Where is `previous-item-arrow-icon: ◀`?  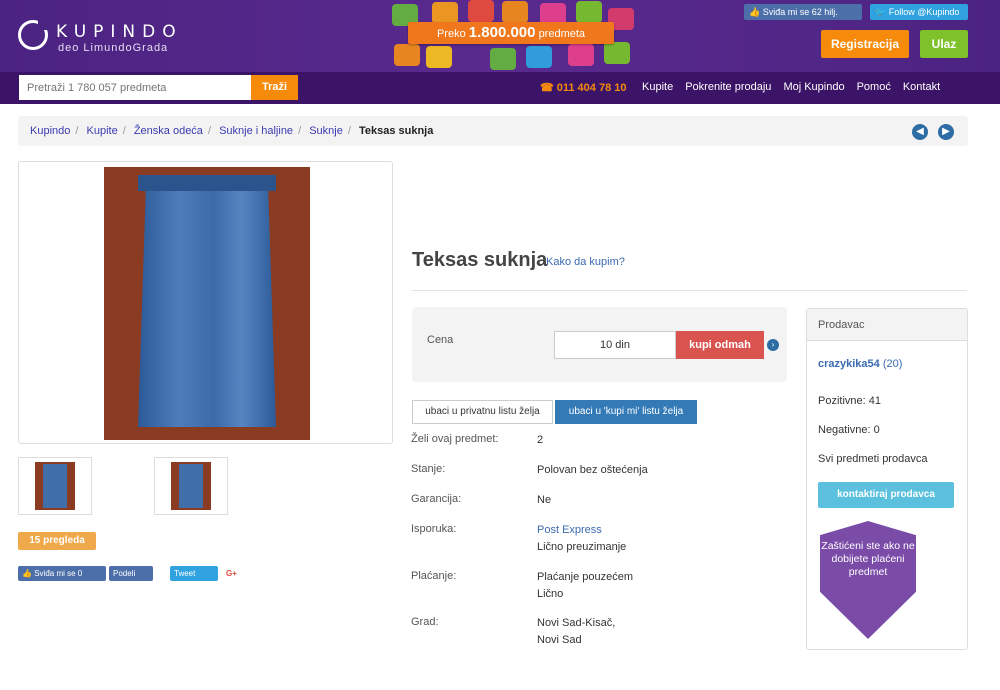 previous-item-arrow-icon: ◀ is located at coordinates (920, 132).